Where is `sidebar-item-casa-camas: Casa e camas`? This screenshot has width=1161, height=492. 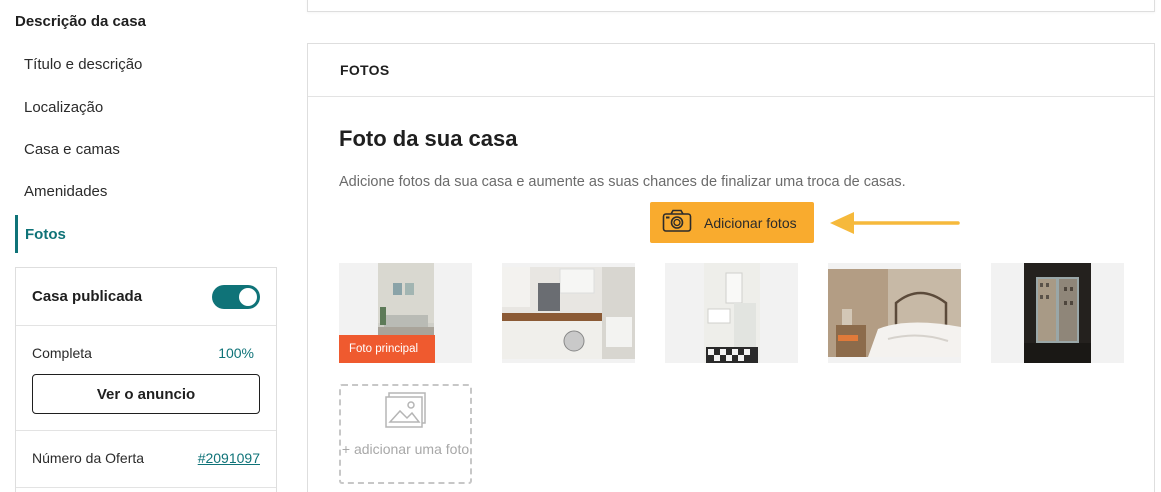
sidebar-item-casa-camas: Casa e camas is located at coordinates (72, 149).